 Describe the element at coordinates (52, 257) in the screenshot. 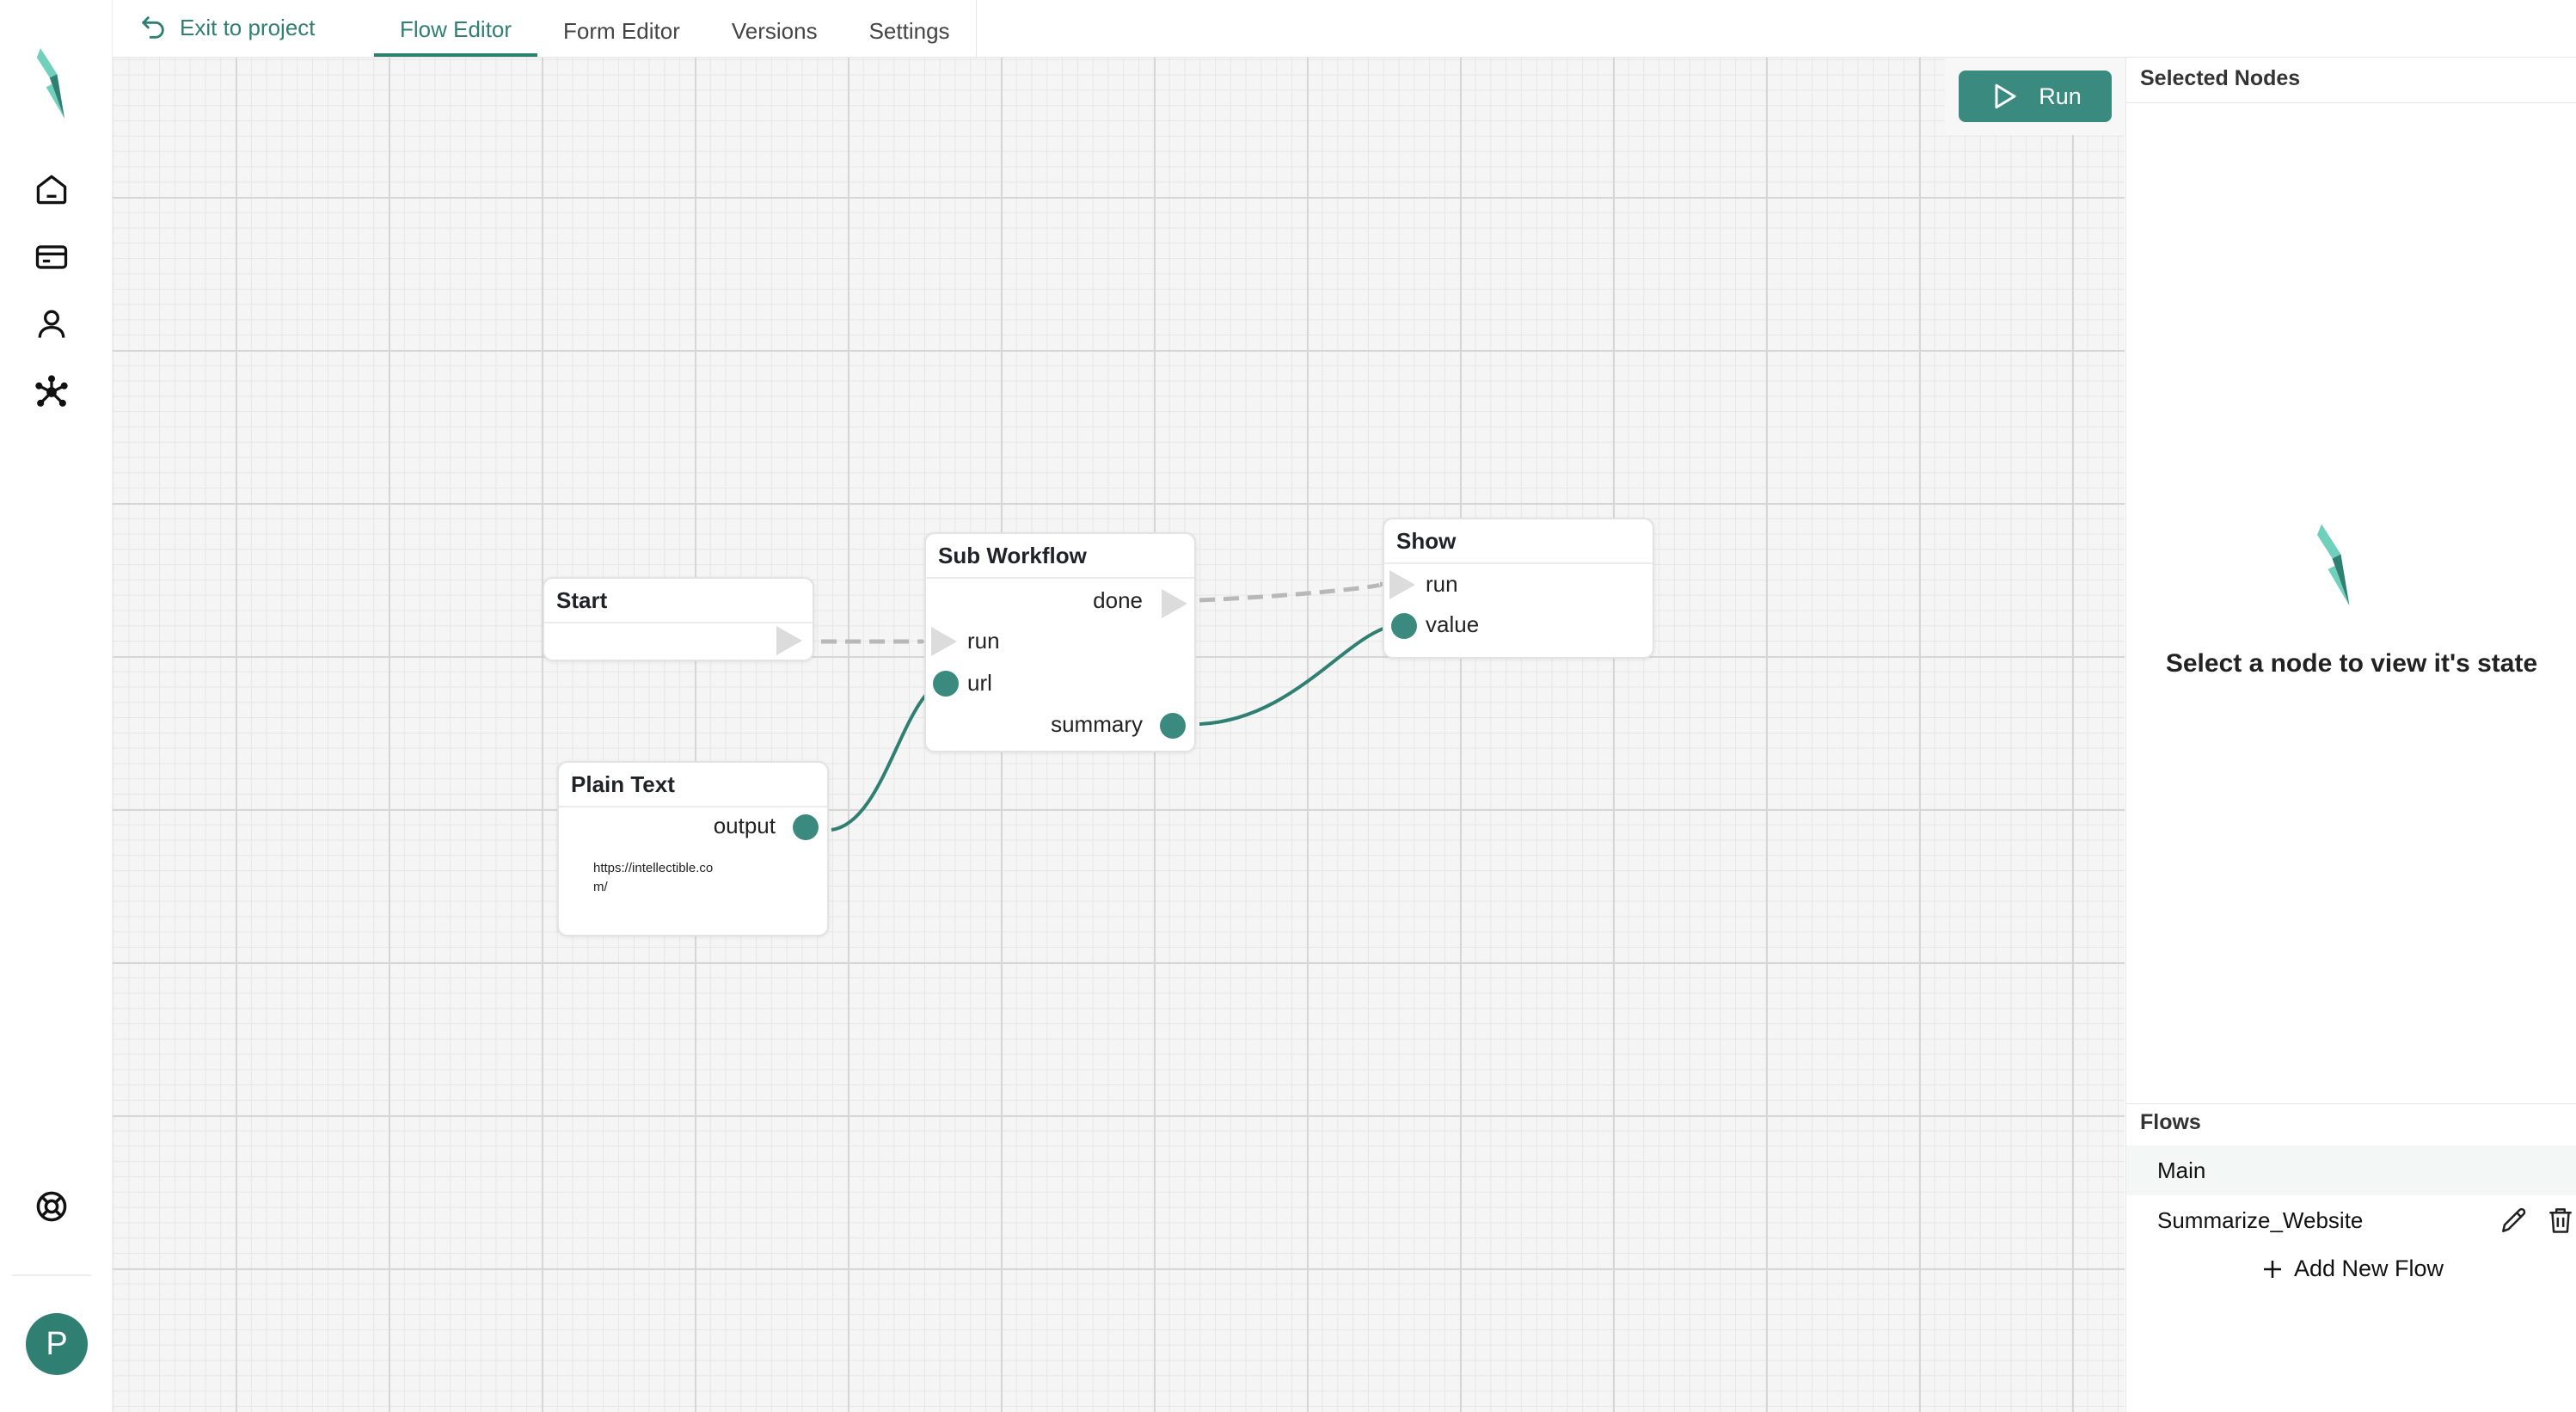

I see `card-icon` at that location.